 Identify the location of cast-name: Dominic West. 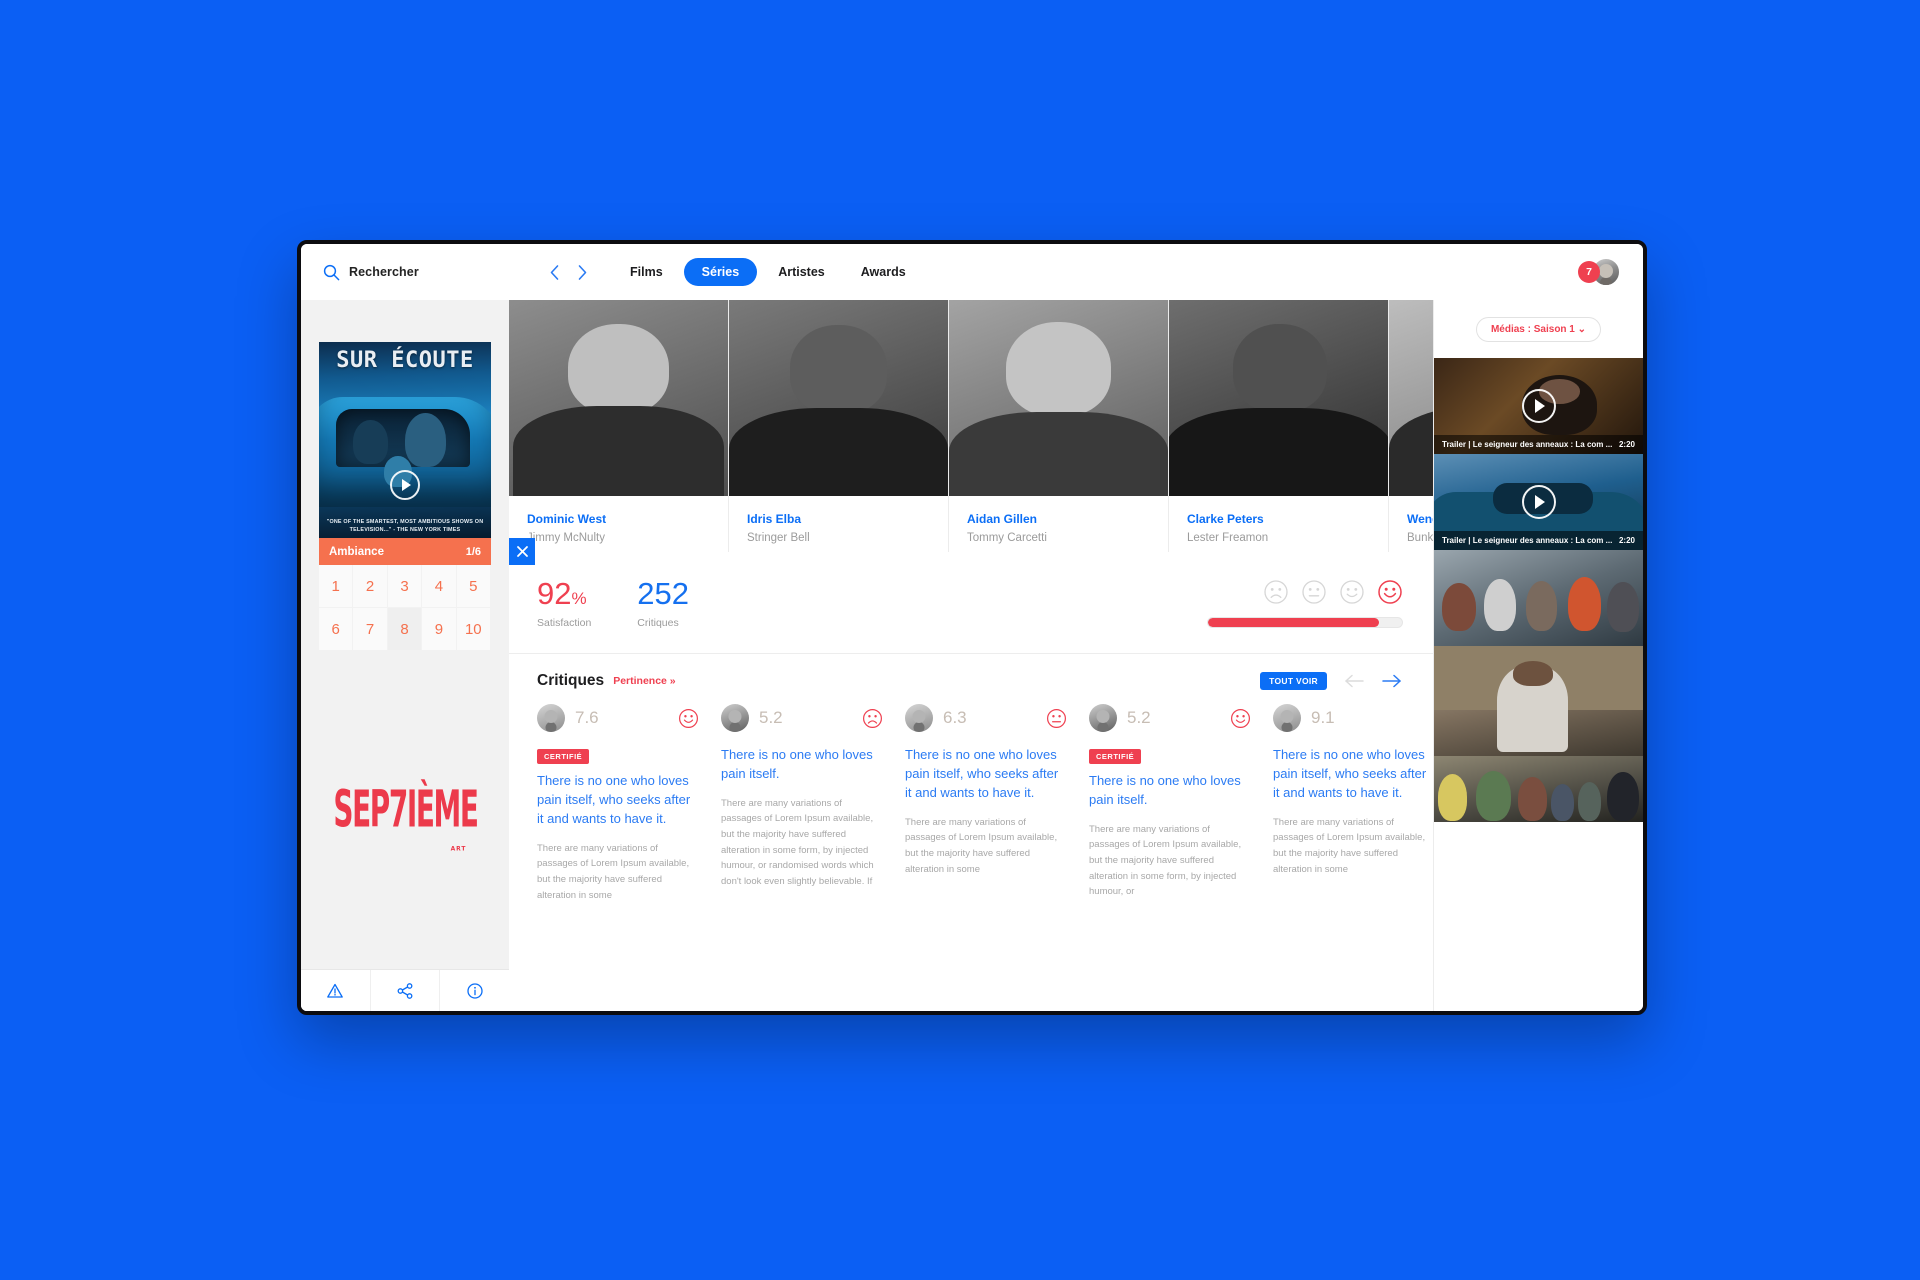
(618, 519).